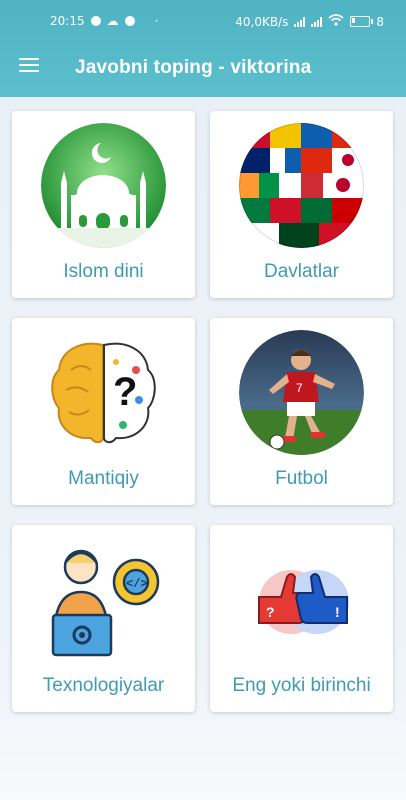  What do you see at coordinates (299, 388) in the screenshot?
I see `svg-text: 7` at bounding box center [299, 388].